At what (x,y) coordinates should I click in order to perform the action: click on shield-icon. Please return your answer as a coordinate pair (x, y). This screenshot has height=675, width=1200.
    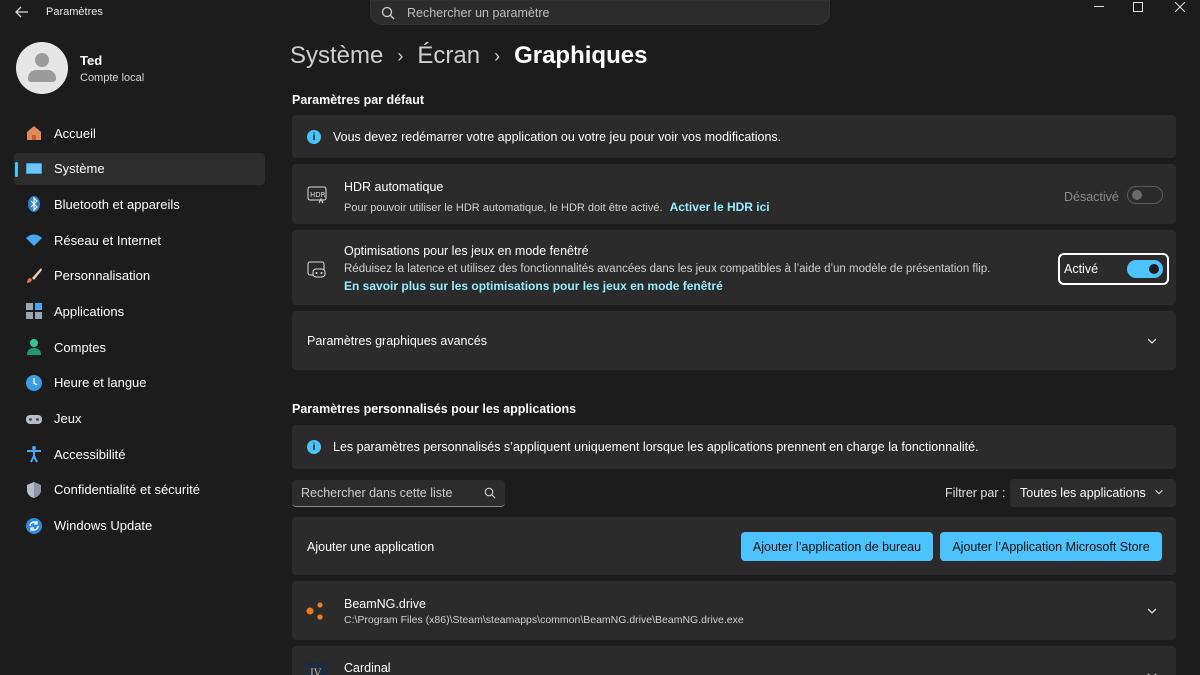
    Looking at the image, I should click on (34, 490).